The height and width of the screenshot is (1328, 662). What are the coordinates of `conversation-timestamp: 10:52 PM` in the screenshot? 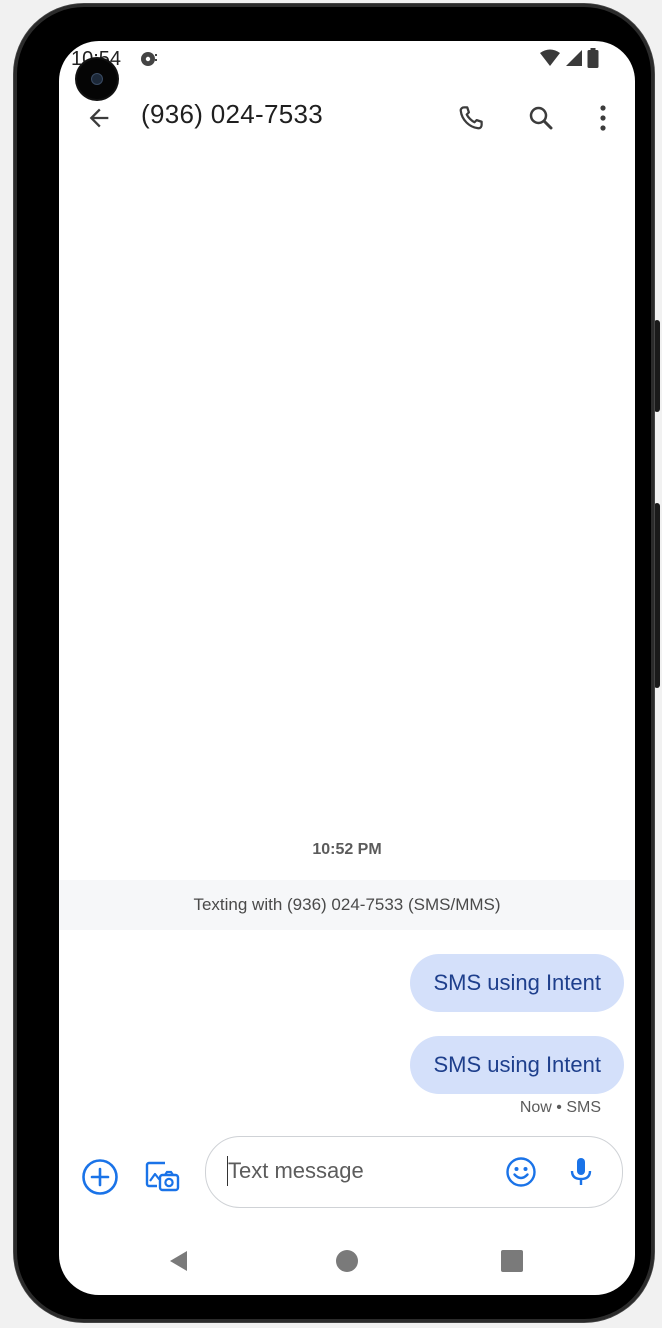 It's located at (347, 849).